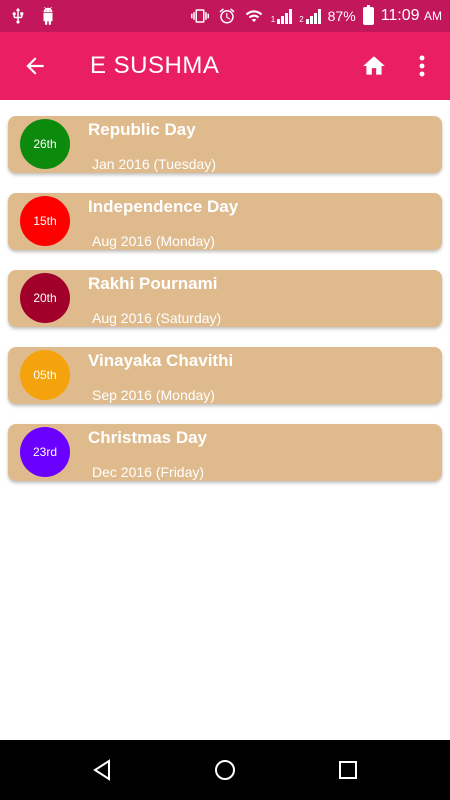 This screenshot has height=800, width=450. I want to click on clock-ampm: AM, so click(433, 16).